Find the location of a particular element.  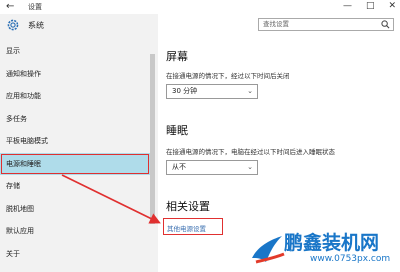

maximize-button: □ is located at coordinates (370, 6).